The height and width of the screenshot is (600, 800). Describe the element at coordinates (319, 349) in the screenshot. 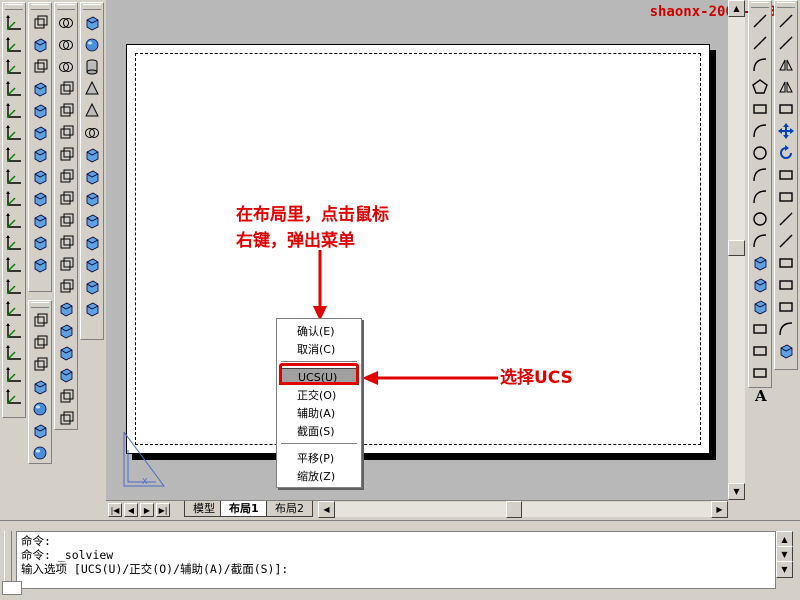

I see `menu-item-cancel: 取消(C)` at that location.